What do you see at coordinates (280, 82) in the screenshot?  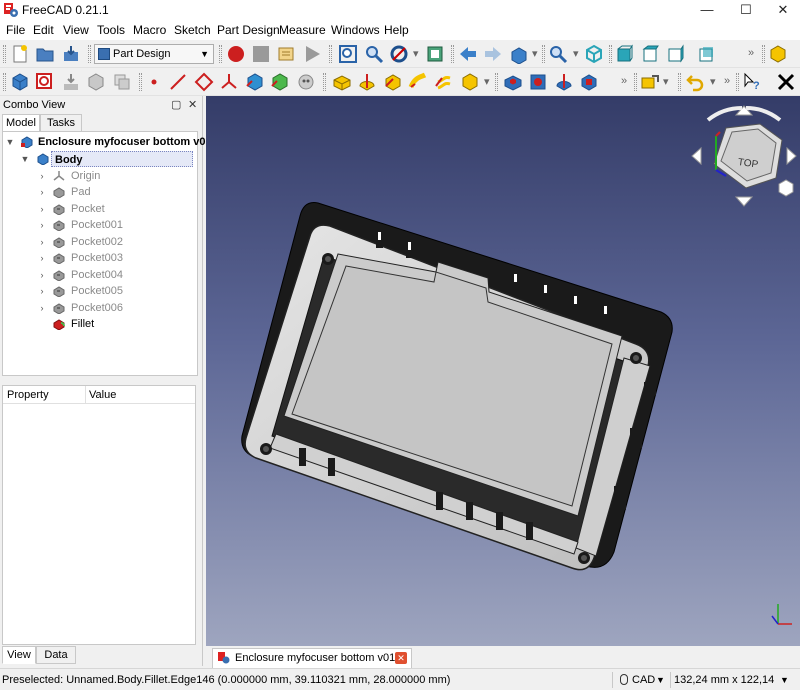 I see `sub-shape-binder-icon` at bounding box center [280, 82].